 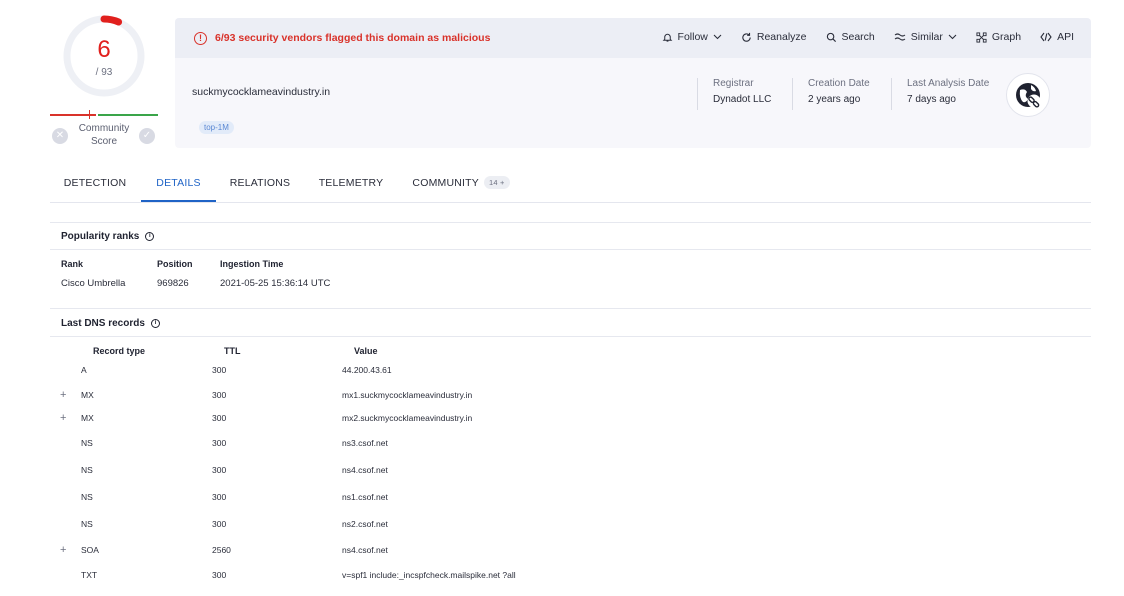 What do you see at coordinates (858, 37) in the screenshot?
I see `search-label: Search` at bounding box center [858, 37].